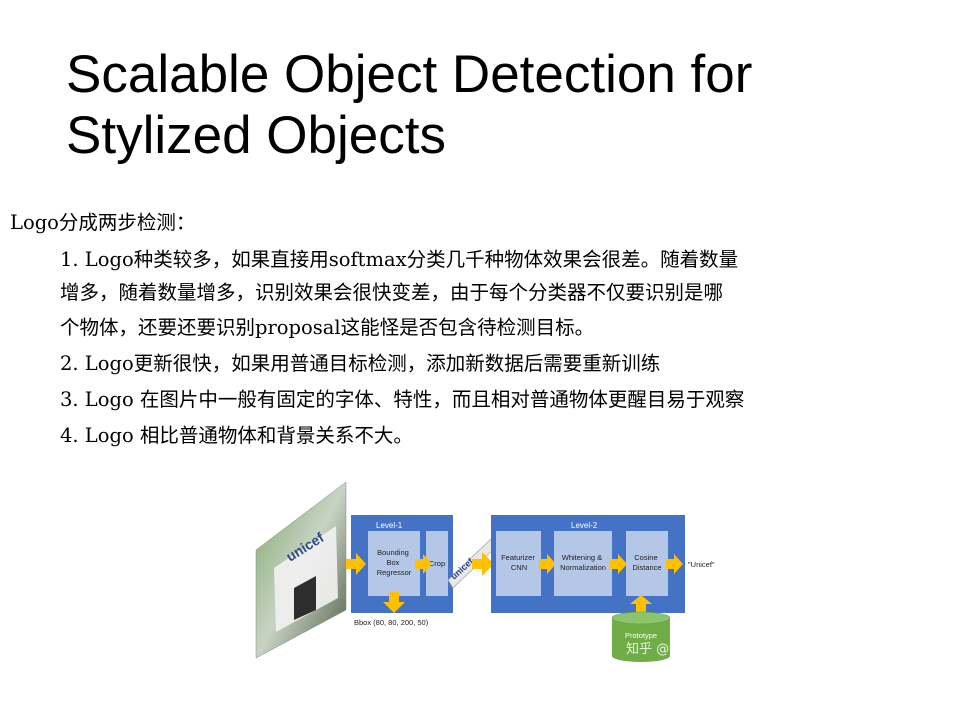  I want to click on watermark: 知乎 @vision, so click(667, 649).